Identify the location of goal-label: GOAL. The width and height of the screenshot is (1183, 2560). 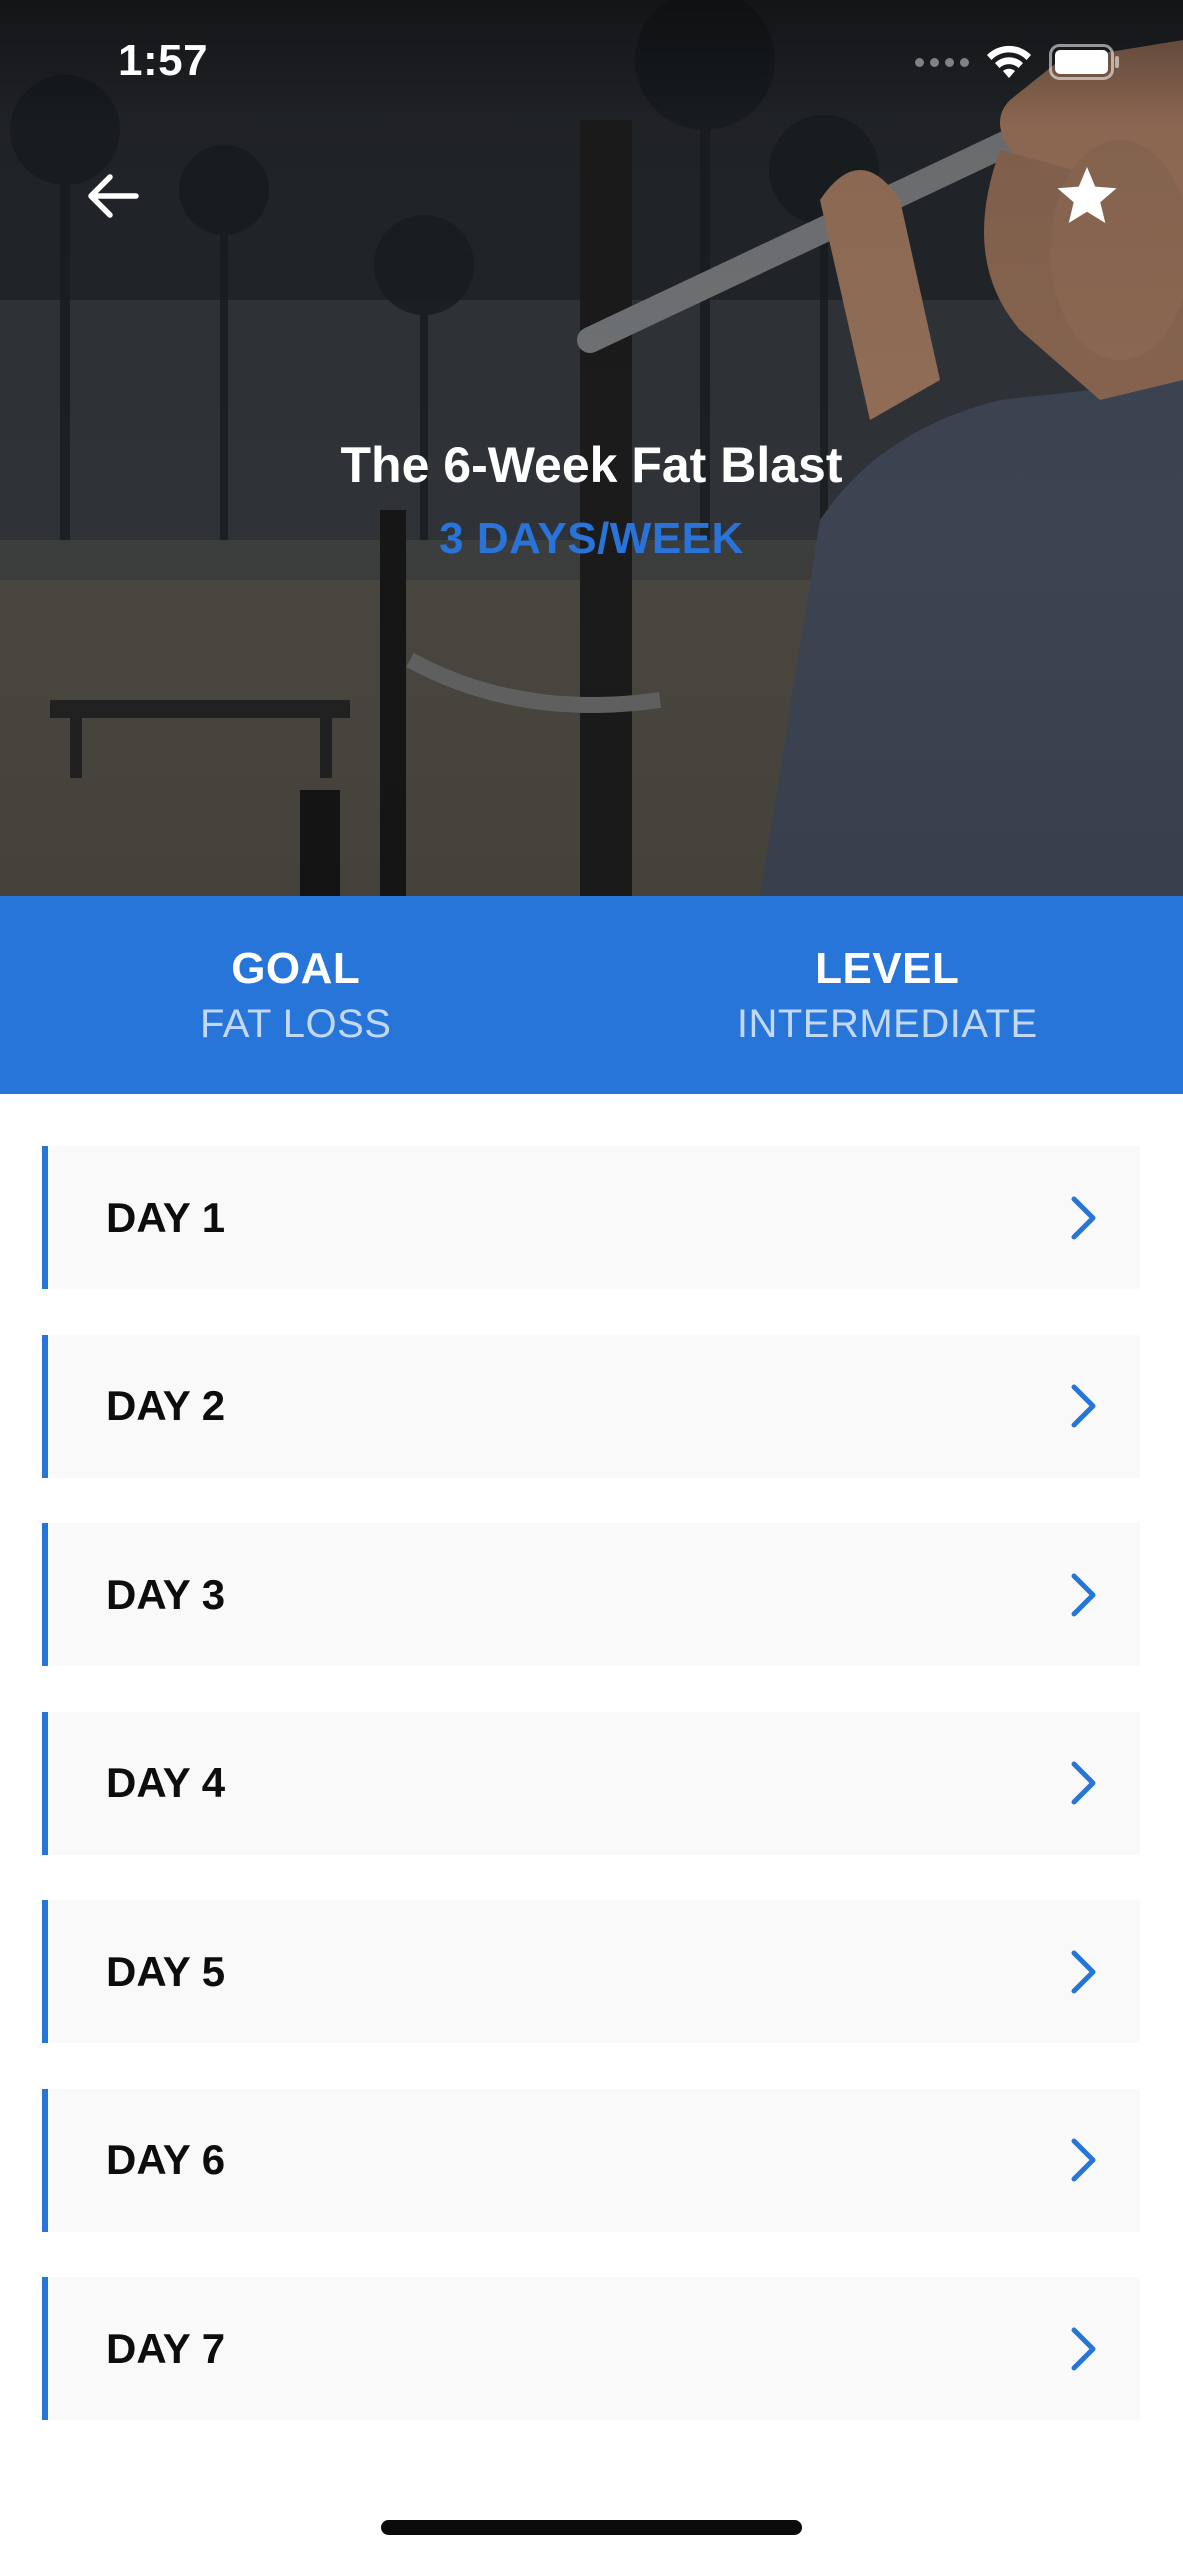
(296, 968).